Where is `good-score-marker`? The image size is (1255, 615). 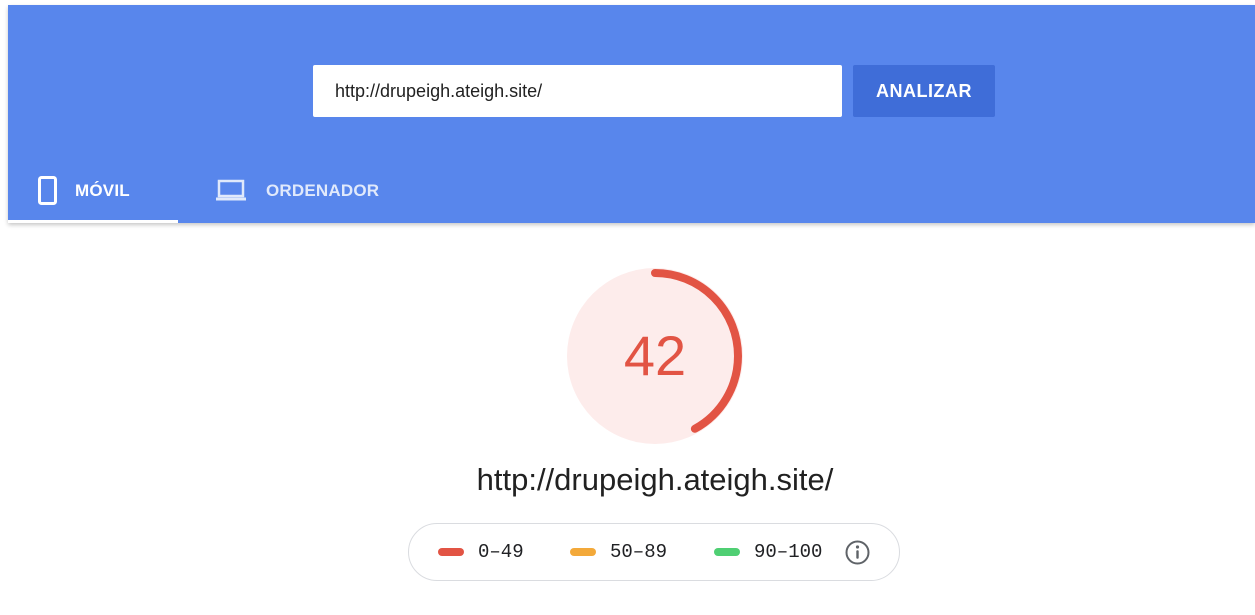
good-score-marker is located at coordinates (727, 552).